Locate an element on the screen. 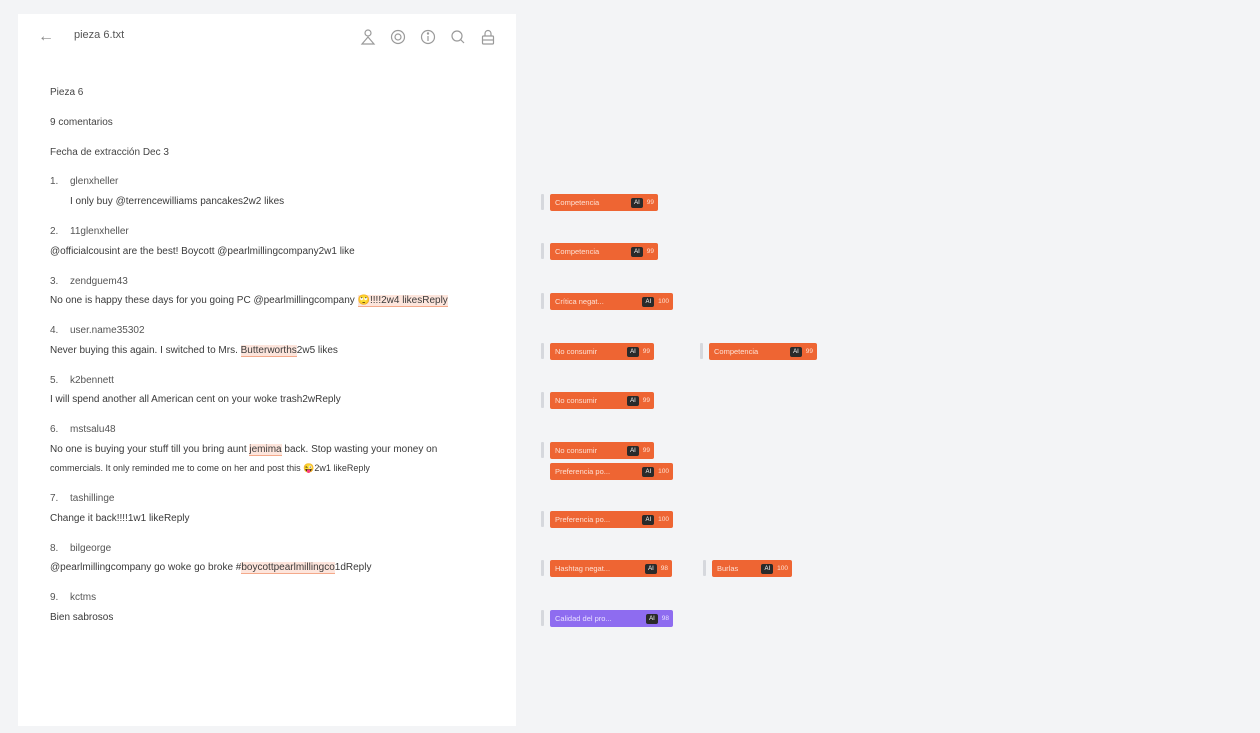  comment-username: tashillinge is located at coordinates (92, 498).